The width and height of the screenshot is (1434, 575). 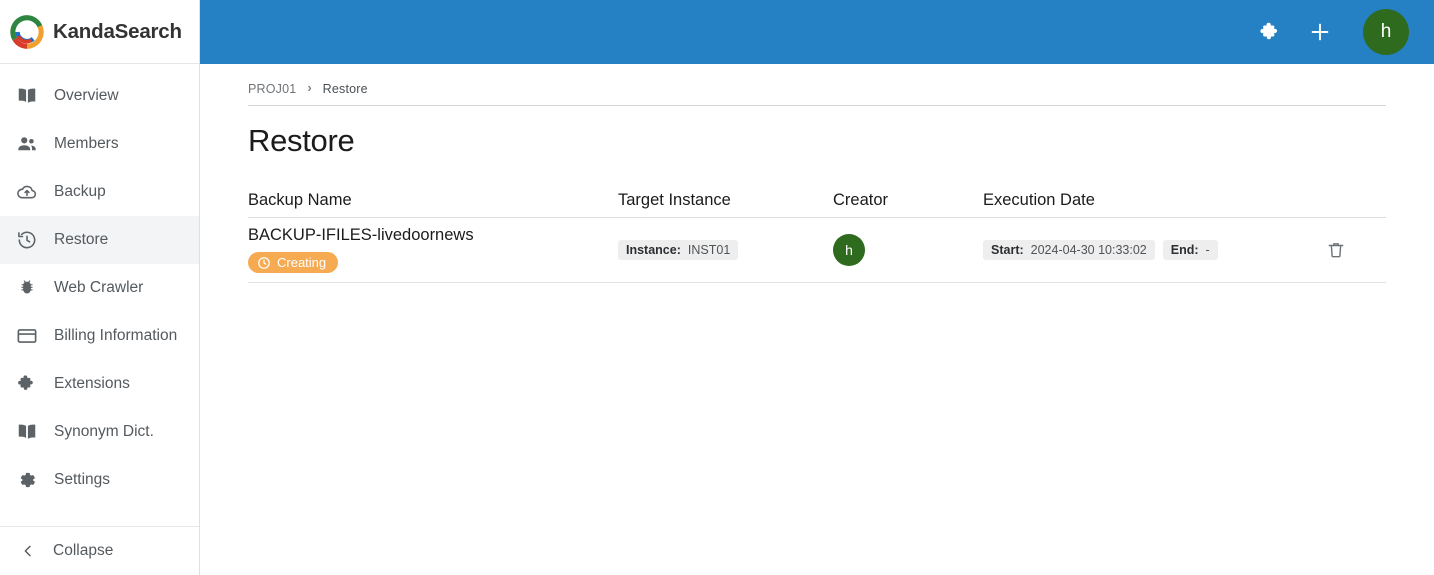 I want to click on start-time-pill: Start: 2024-04-30 10:33:02, so click(x=1069, y=250).